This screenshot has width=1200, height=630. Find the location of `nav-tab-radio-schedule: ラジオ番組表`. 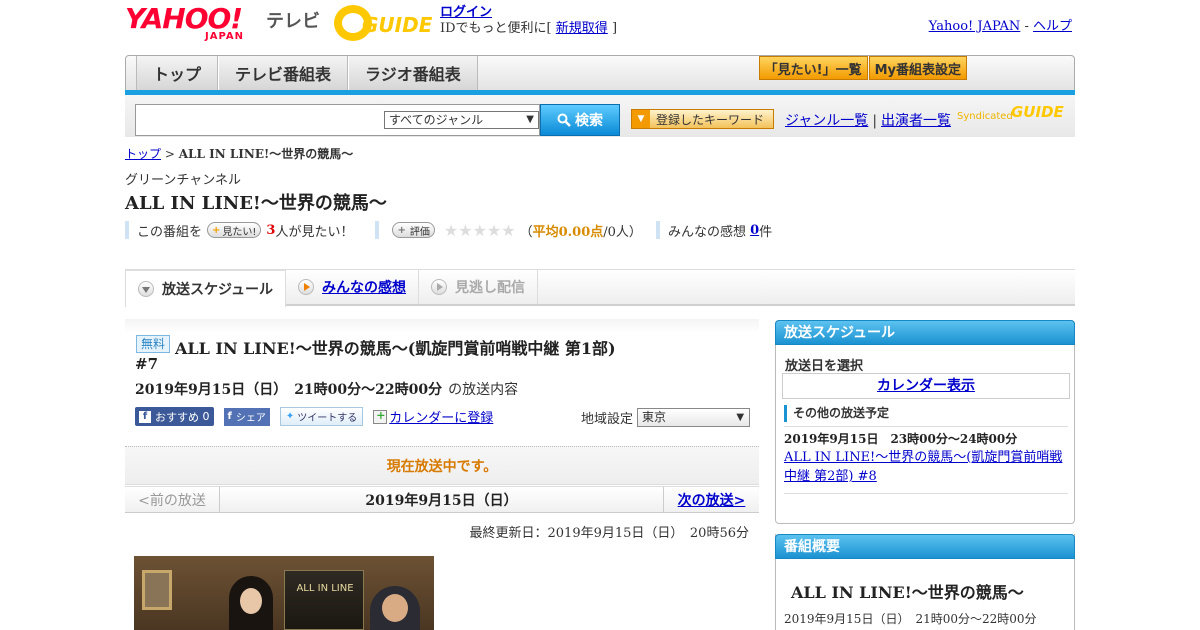

nav-tab-radio-schedule: ラジオ番組表 is located at coordinates (413, 73).